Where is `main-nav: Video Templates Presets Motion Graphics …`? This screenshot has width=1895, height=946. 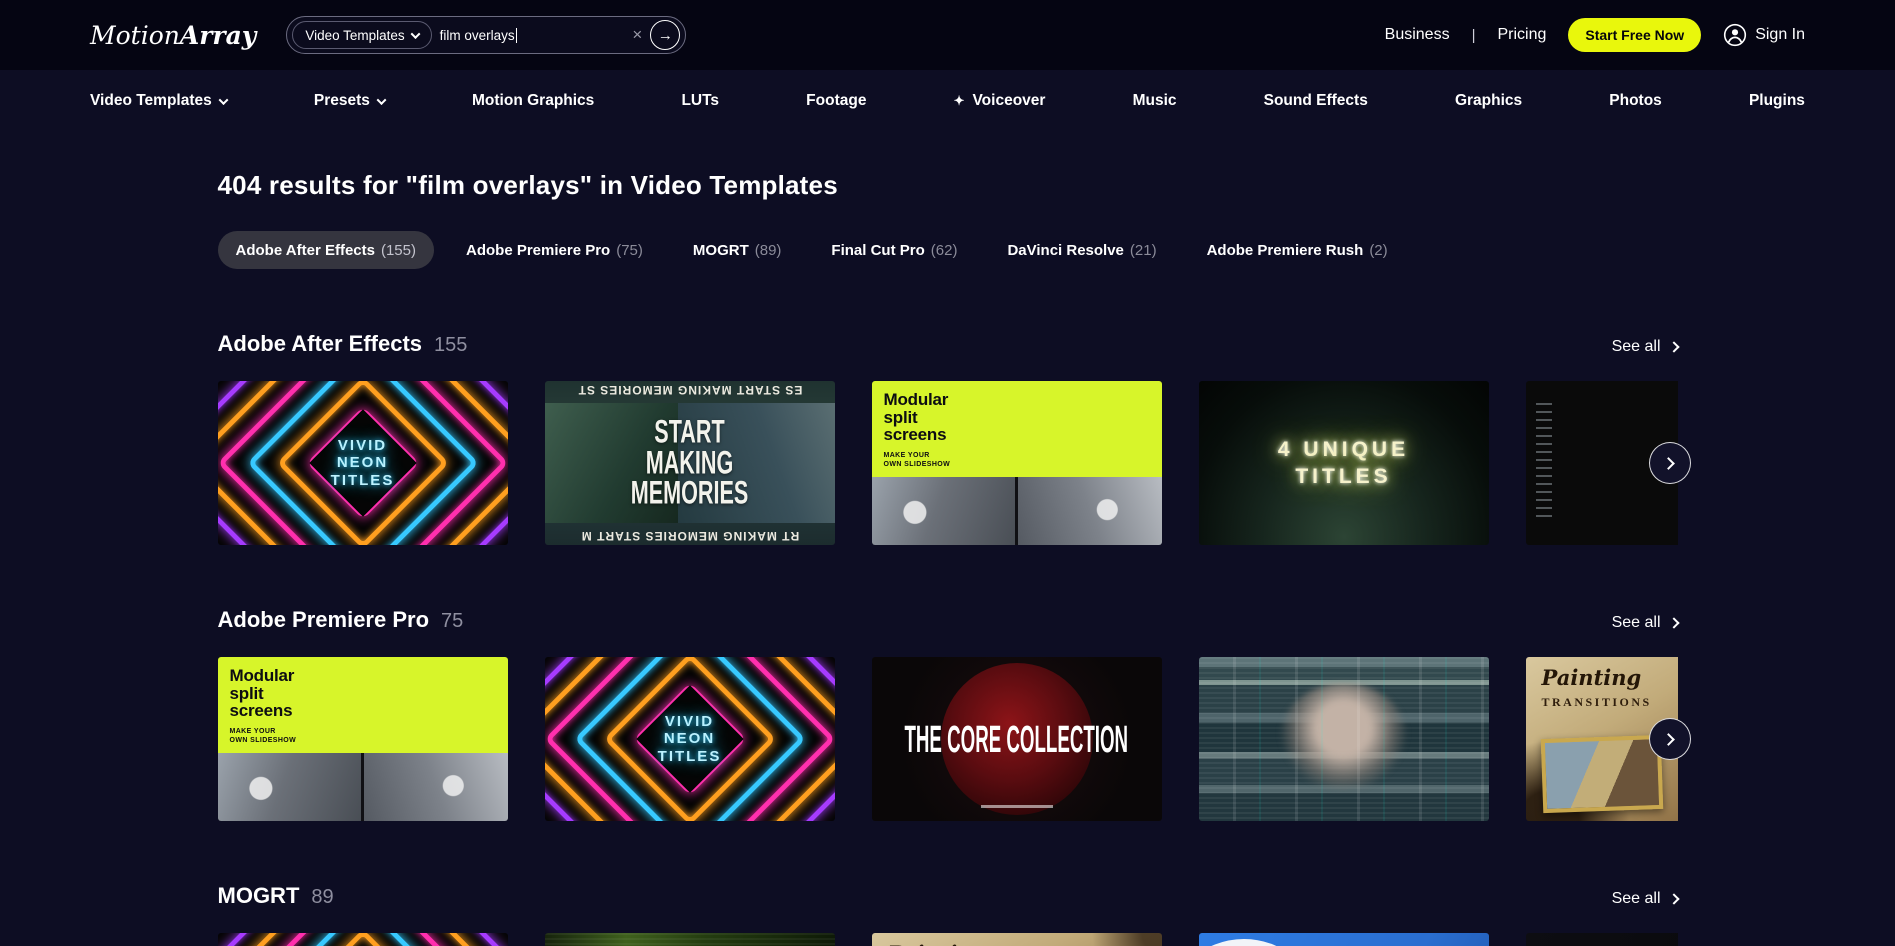
main-nav: Video Templates Presets Motion Graphics … is located at coordinates (947, 103).